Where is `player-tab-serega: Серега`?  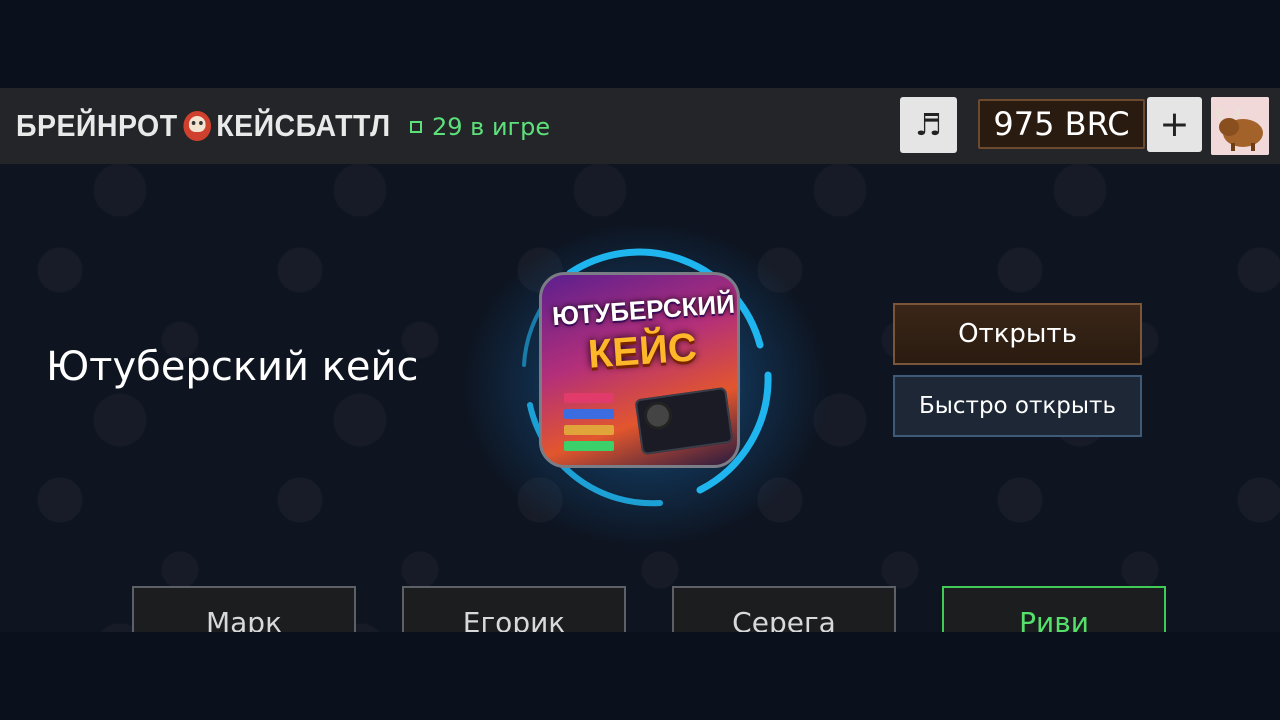
player-tab-serega: Серега is located at coordinates (784, 609).